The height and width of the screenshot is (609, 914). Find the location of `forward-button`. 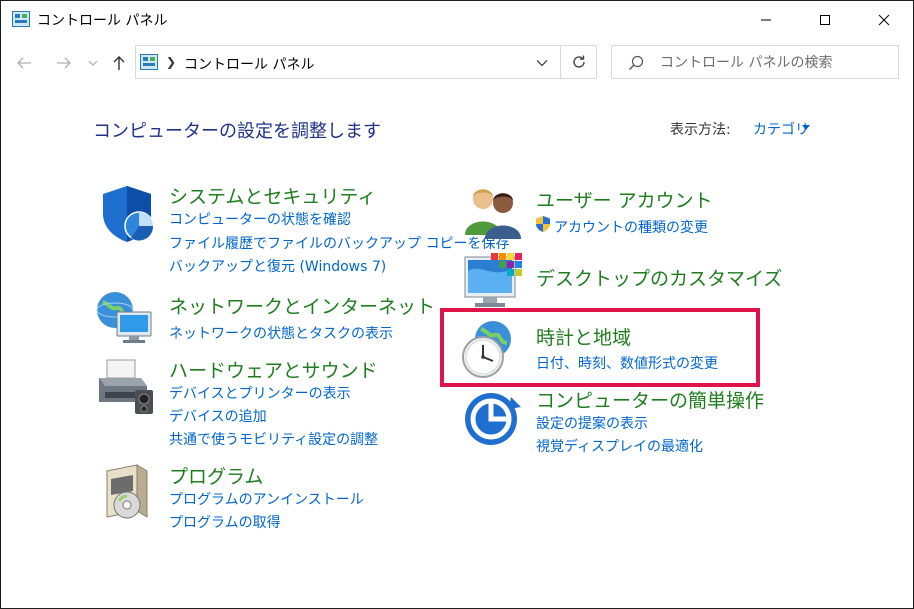

forward-button is located at coordinates (64, 63).